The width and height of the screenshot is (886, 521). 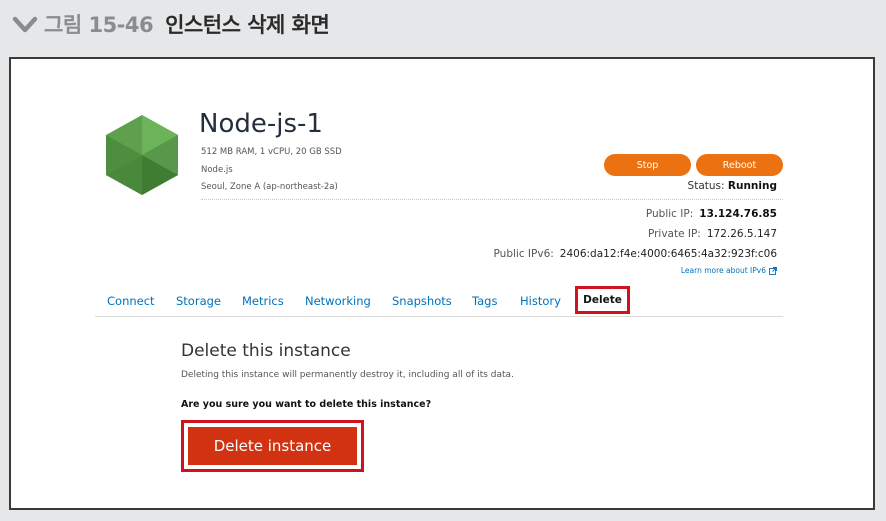 What do you see at coordinates (271, 152) in the screenshot?
I see `instance-spec: 512 MB RAM, 1 vCPU, 20 GB SSD` at bounding box center [271, 152].